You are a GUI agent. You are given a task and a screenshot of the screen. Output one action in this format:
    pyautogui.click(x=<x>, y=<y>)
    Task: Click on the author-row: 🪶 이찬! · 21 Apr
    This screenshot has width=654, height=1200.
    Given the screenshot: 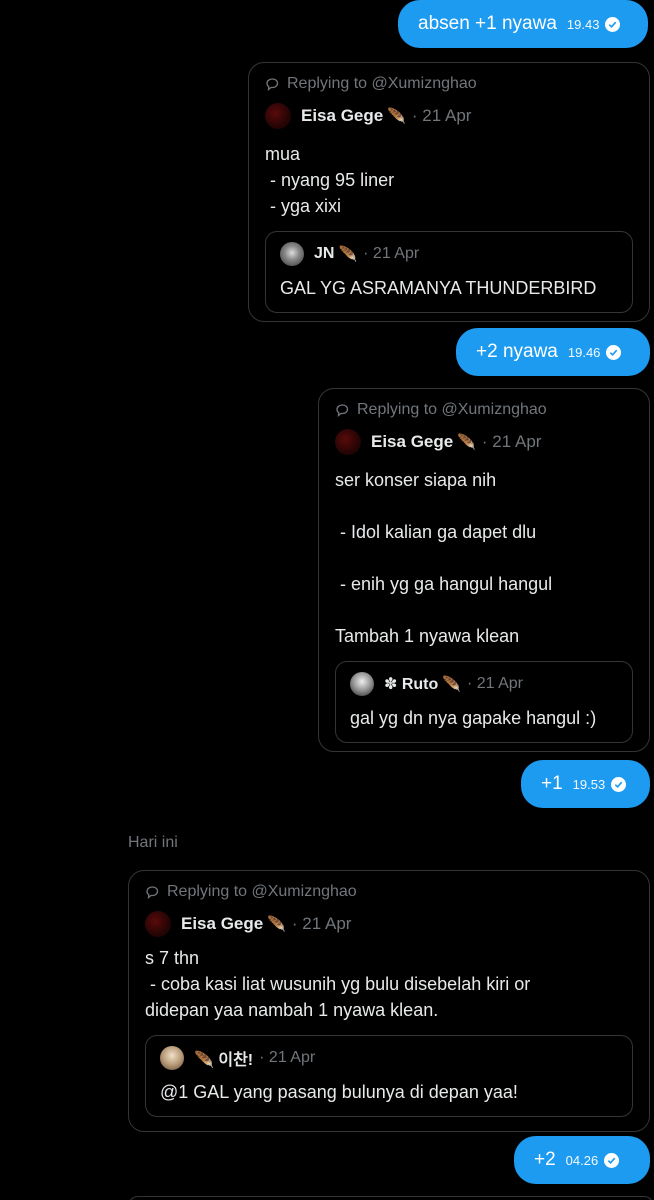 What is the action you would take?
    pyautogui.click(x=389, y=1058)
    